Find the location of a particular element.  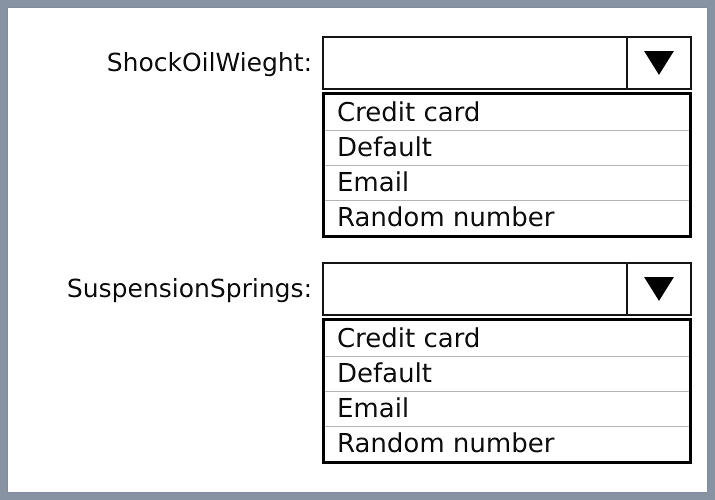

field-label: ShockOilWieght: is located at coordinates (209, 63).